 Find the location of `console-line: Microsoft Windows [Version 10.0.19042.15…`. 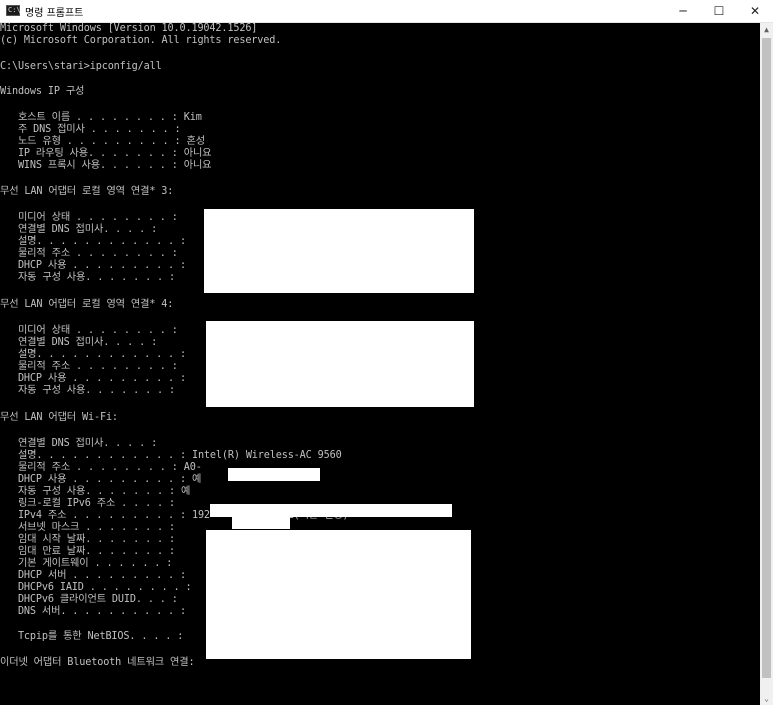

console-line: Microsoft Windows [Version 10.0.19042.15… is located at coordinates (129, 28).